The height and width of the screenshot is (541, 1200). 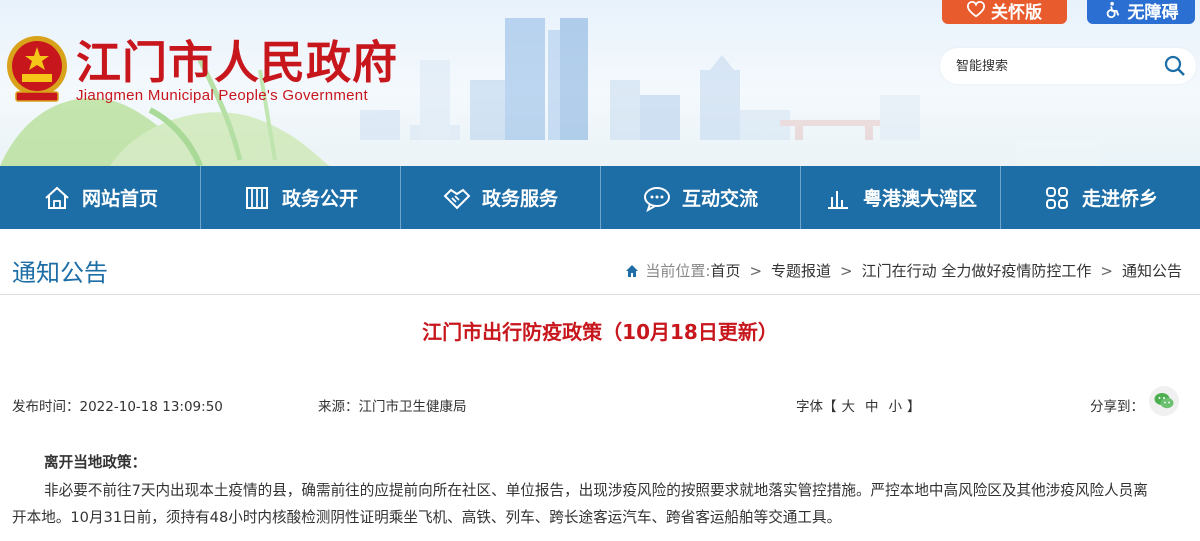 I want to click on font-size-control: 字体【大中小】, so click(x=858, y=405).